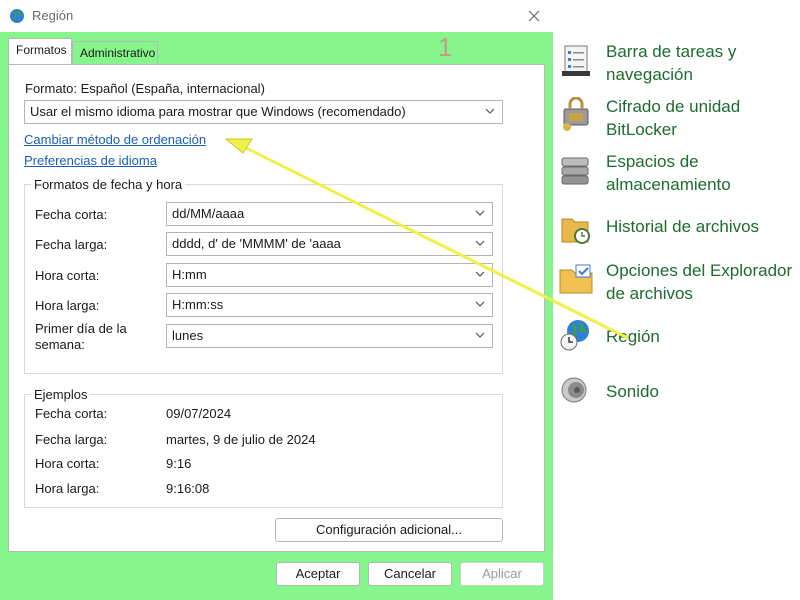  I want to click on taskbar-icon, so click(576, 60).